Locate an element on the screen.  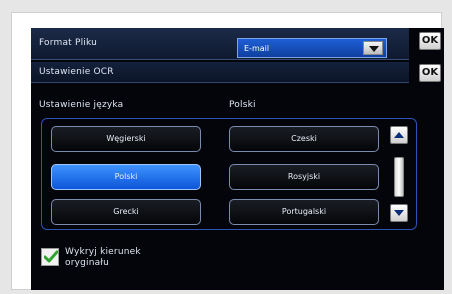
detect-orientation-checkbox is located at coordinates (50, 257).